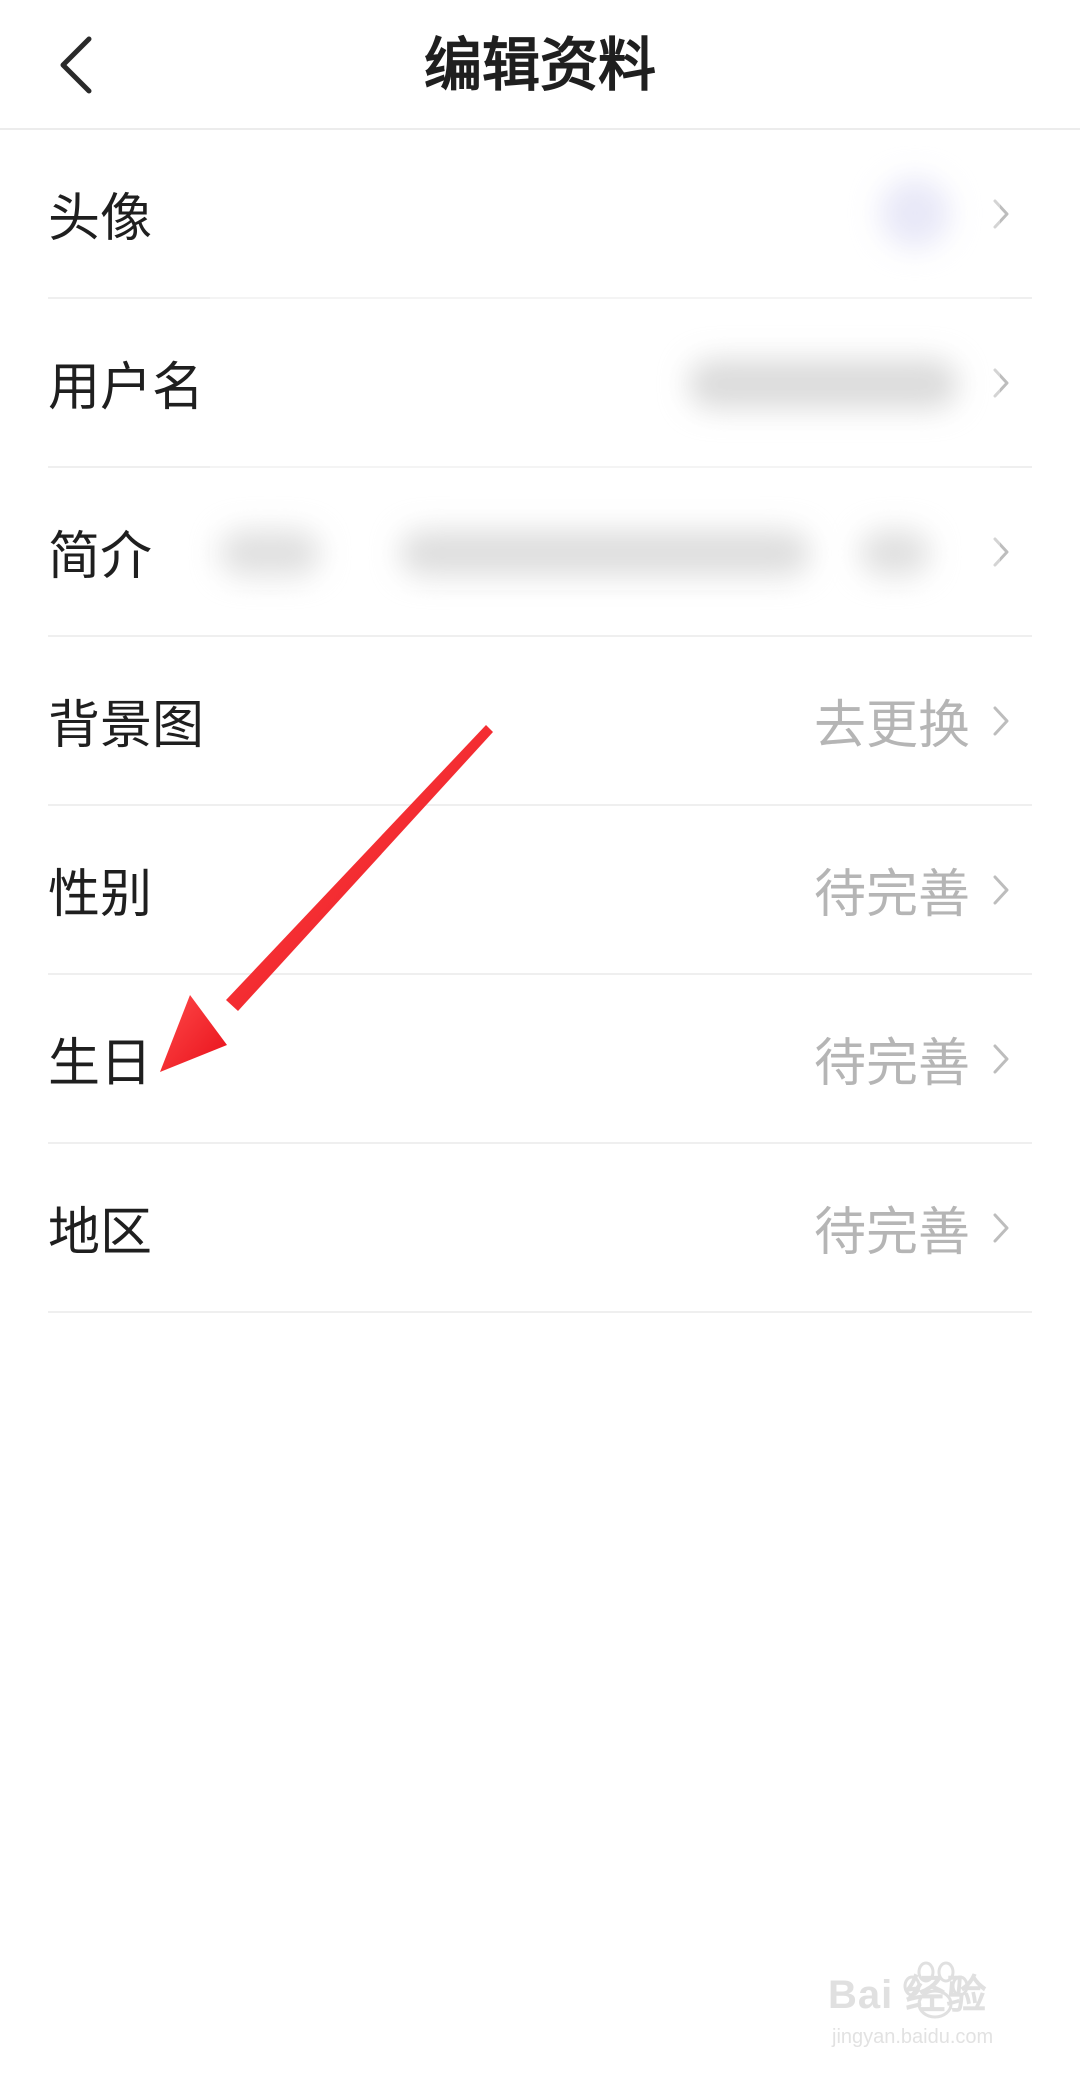 The height and width of the screenshot is (2087, 1080). Describe the element at coordinates (891, 726) in the screenshot. I see `row-value: 去更换` at that location.